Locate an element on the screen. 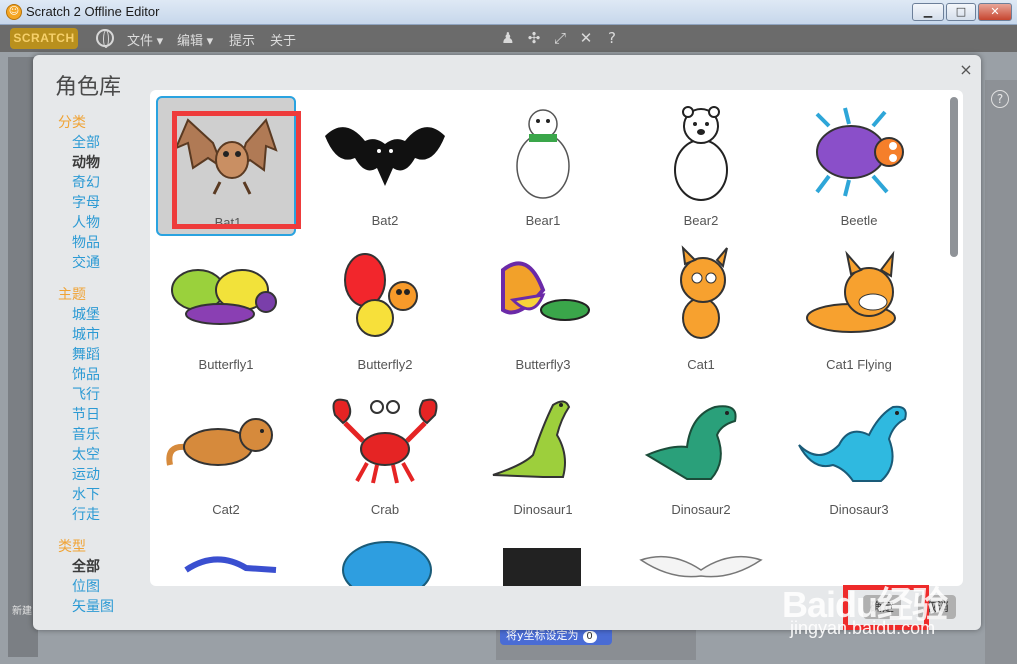  window-titlebar: ☺ Scratch 2 Offline Editor ▁ □ ✕ is located at coordinates (508, 12).